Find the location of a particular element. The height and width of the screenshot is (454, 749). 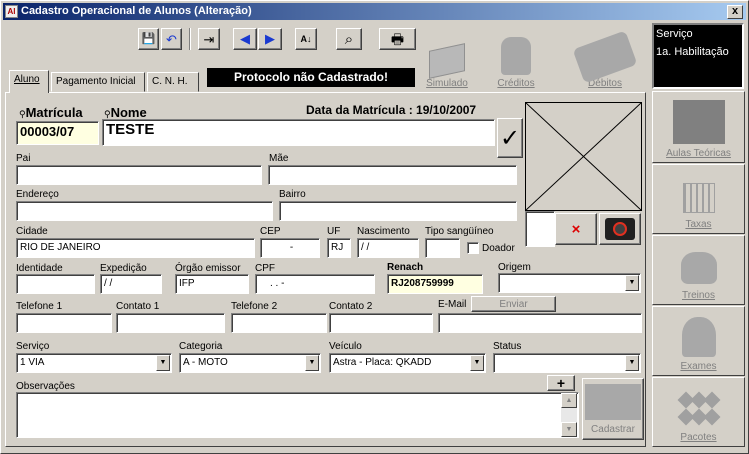

cidade-field: RIO DE JANEIRO is located at coordinates (135, 248).